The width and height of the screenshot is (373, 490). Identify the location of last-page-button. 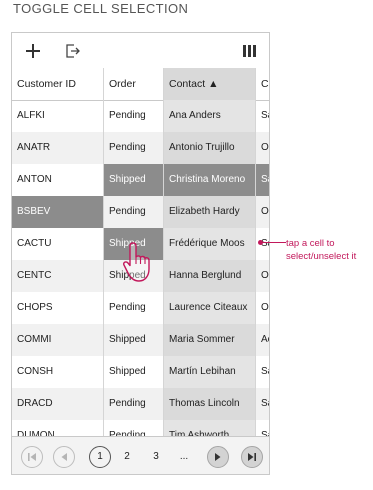
(252, 457).